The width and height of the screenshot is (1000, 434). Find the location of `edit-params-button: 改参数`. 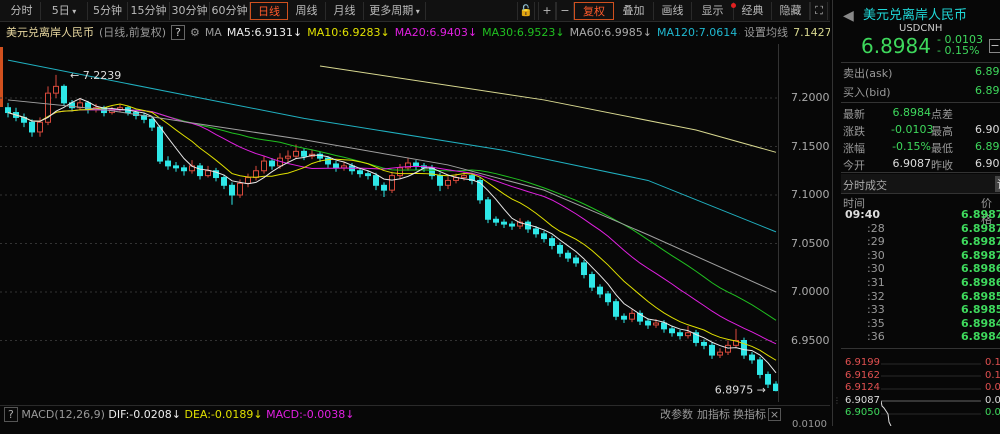

edit-params-button: 改参数 is located at coordinates (676, 415).